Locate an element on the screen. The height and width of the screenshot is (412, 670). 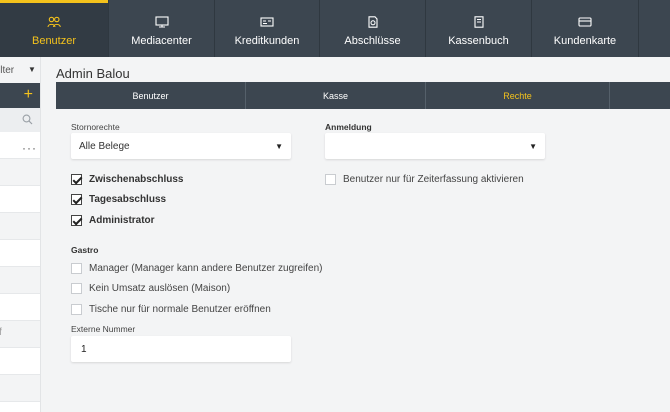
customer-card-icon is located at coordinates (585, 22).